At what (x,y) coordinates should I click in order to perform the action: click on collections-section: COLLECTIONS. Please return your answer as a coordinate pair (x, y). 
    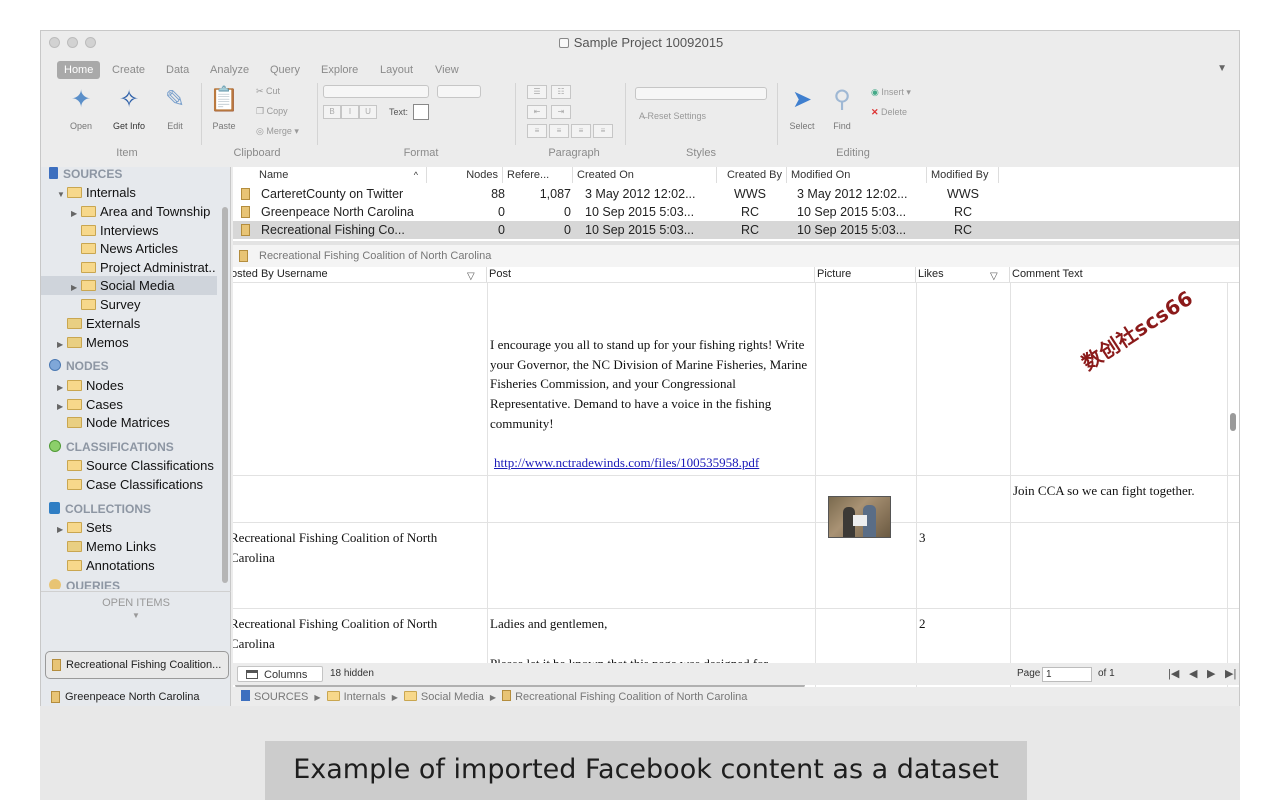
    Looking at the image, I should click on (100, 509).